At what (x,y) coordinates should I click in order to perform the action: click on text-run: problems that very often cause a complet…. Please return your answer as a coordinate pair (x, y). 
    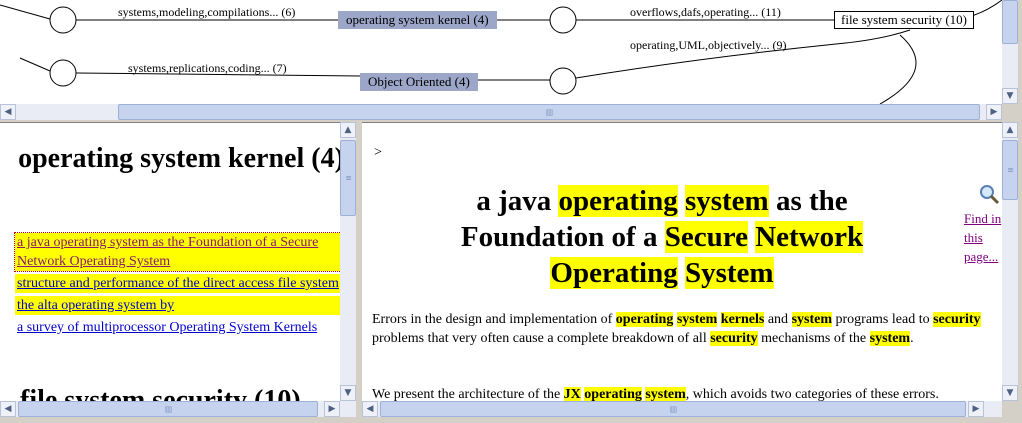
    Looking at the image, I should click on (541, 338).